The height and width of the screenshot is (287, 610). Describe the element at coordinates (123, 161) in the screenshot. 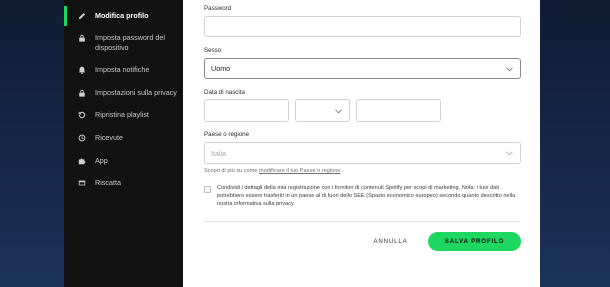

I see `sidebar-item-app: App` at that location.